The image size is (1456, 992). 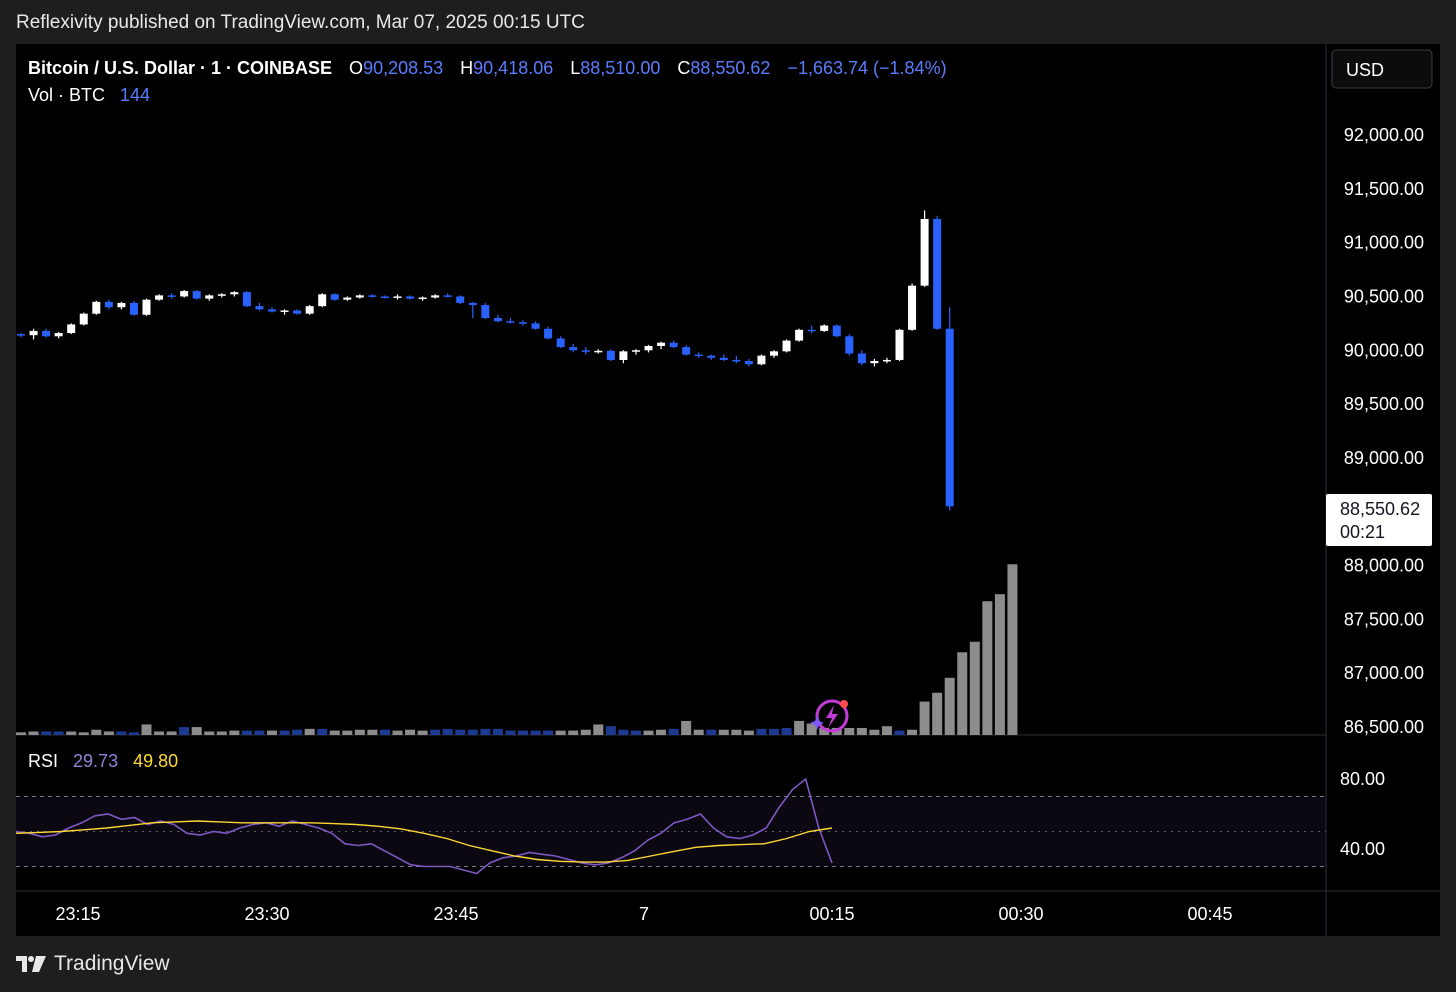 What do you see at coordinates (1380, 509) in the screenshot?
I see `last-price-value: 88,550.62` at bounding box center [1380, 509].